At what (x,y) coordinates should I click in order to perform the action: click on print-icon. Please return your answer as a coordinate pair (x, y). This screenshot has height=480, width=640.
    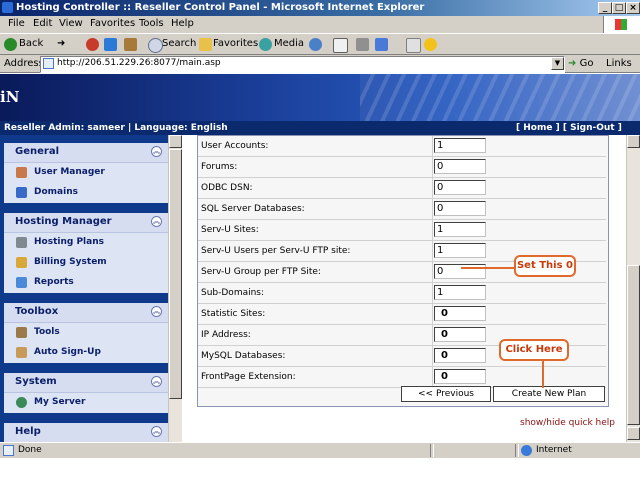
    Looking at the image, I should click on (362, 44).